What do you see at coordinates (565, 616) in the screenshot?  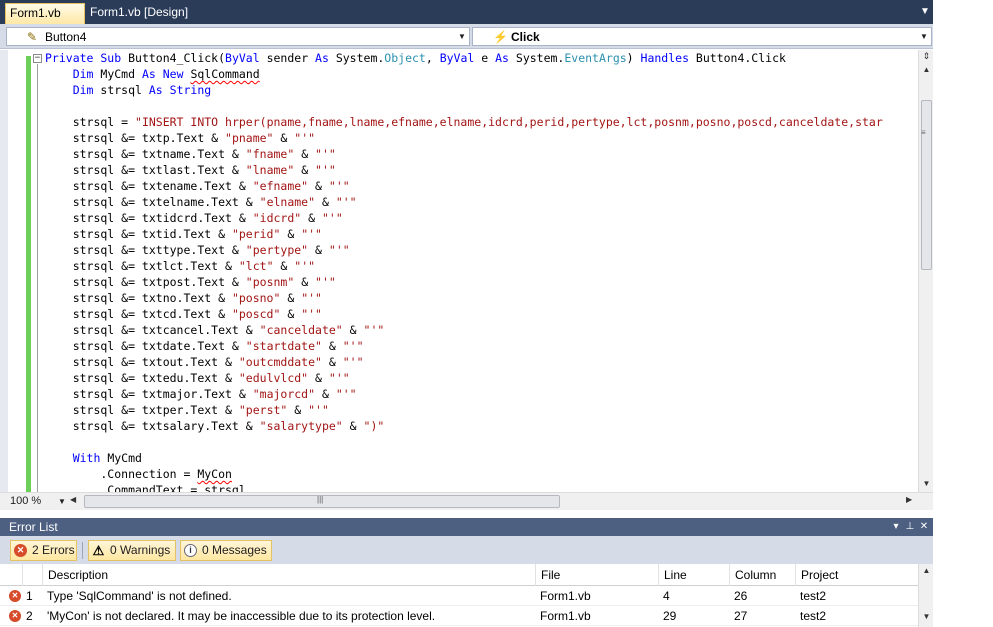 I see `error-file: Form1.vb` at bounding box center [565, 616].